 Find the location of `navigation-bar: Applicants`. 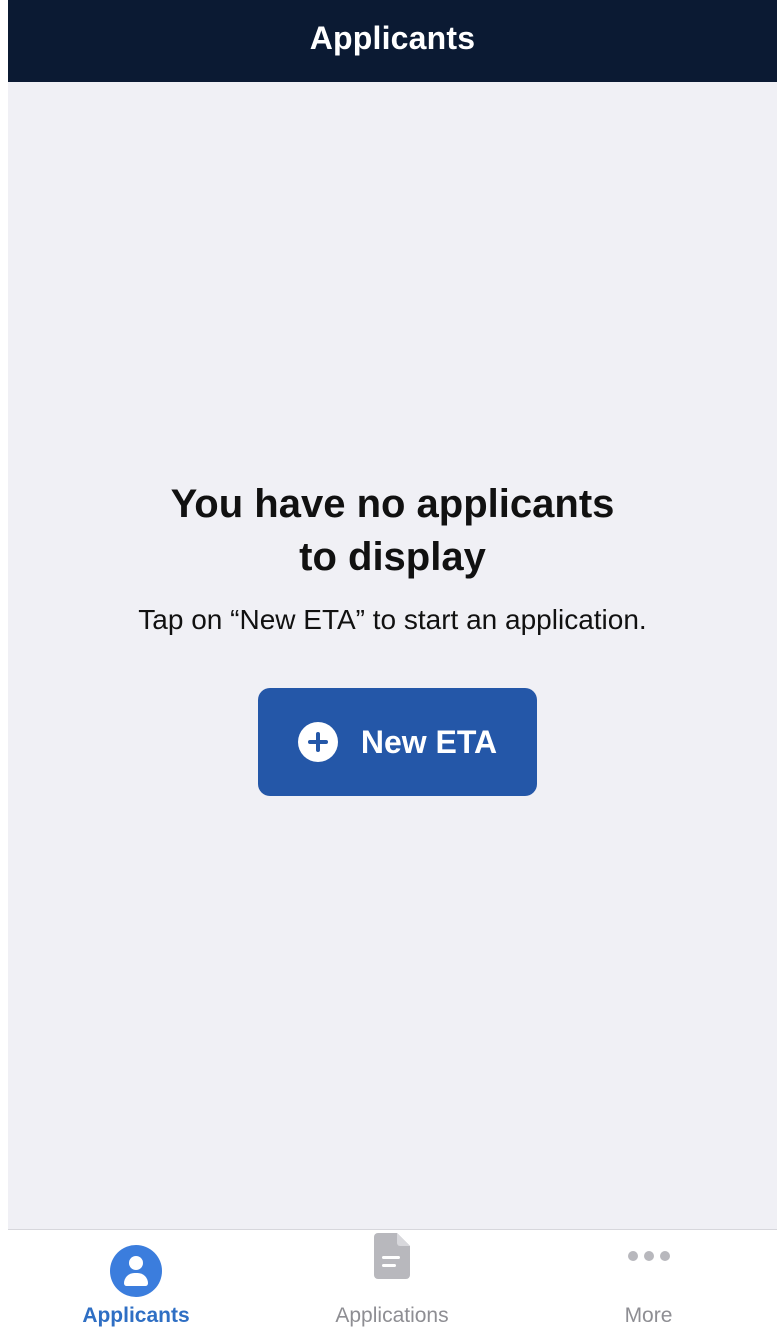

navigation-bar: Applicants is located at coordinates (392, 41).